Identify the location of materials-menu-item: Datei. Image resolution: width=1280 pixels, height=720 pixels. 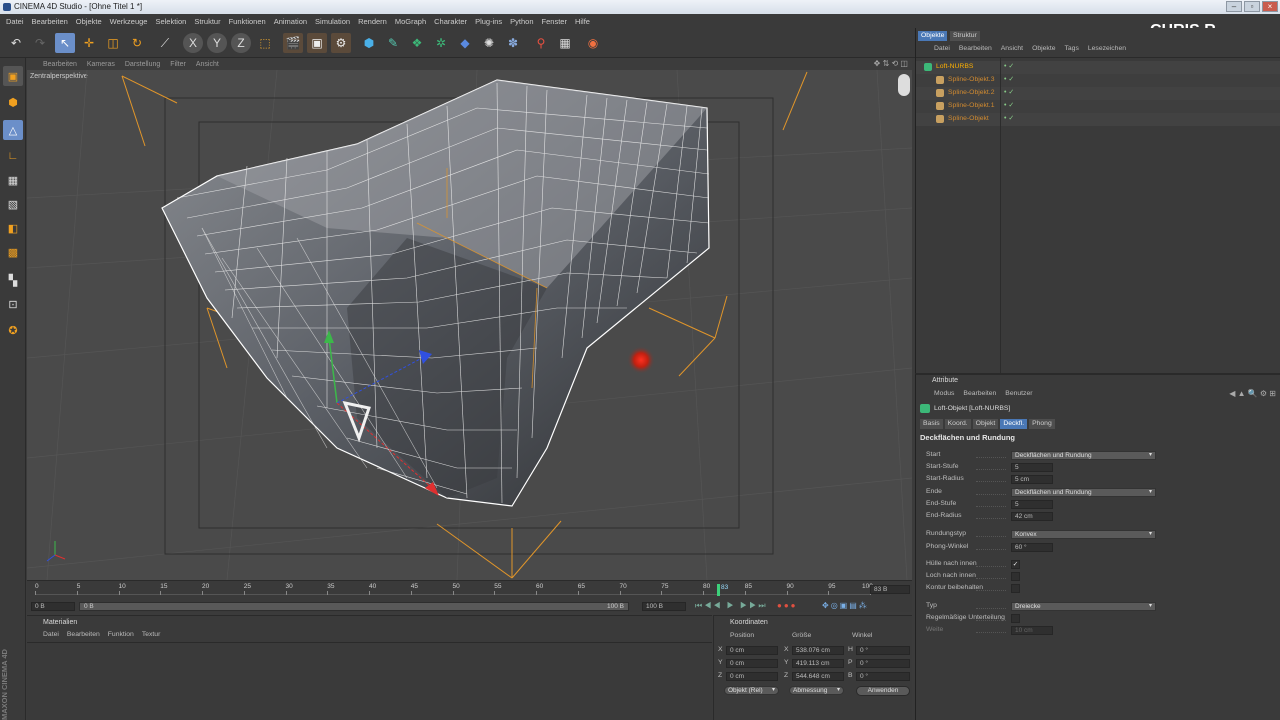
(51, 634).